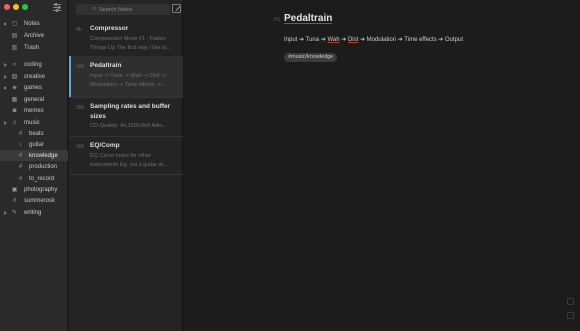 The height and width of the screenshot is (331, 580). I want to click on sidebar-icon: ▦, so click(14, 99).